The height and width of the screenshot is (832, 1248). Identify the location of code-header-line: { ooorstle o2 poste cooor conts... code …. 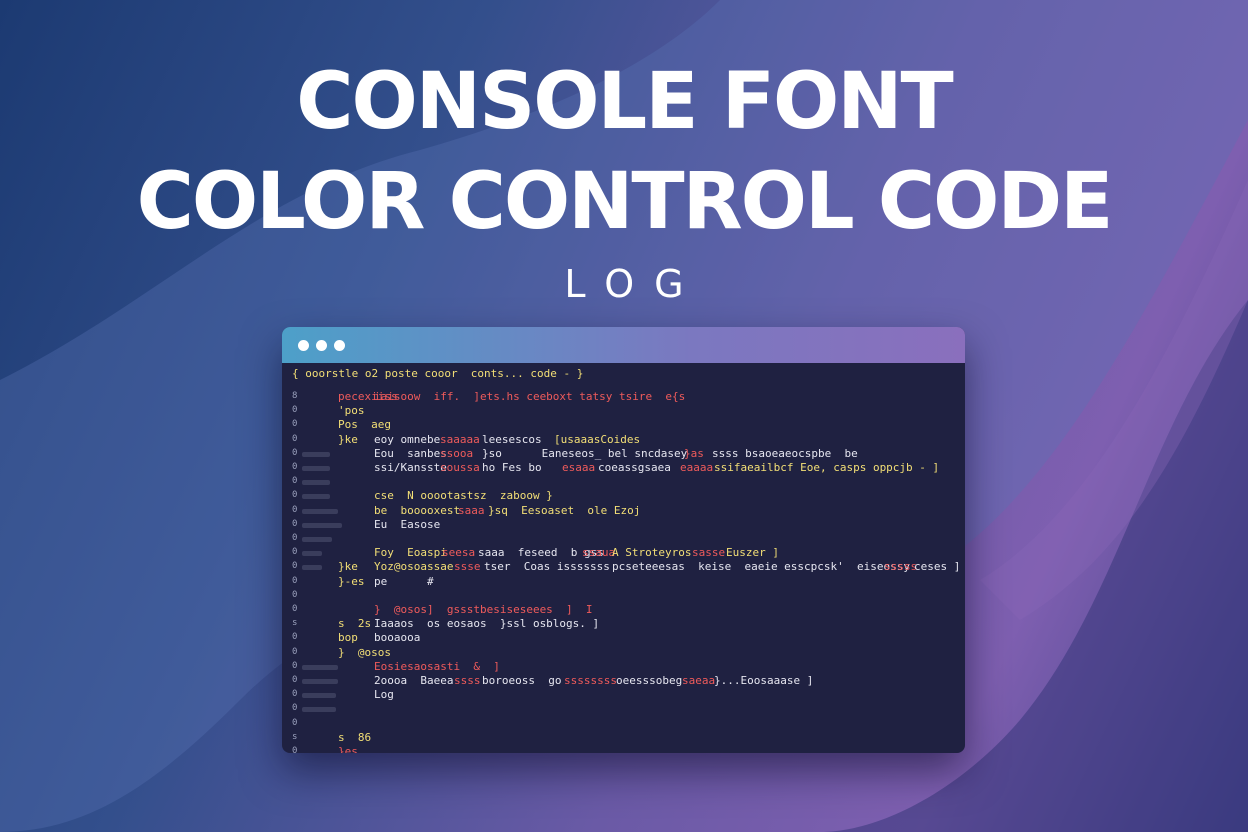
(438, 373).